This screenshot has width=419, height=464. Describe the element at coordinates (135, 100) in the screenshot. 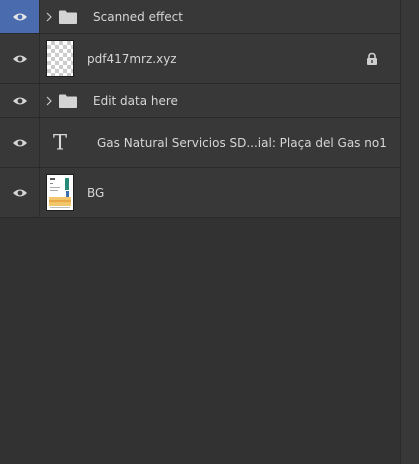

I see `layer-name: Edit data here` at that location.